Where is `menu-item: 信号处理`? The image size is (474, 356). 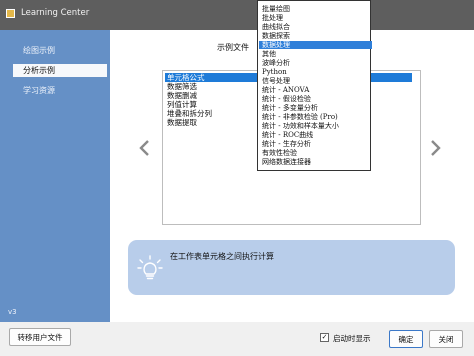 menu-item: 信号处理 is located at coordinates (276, 81).